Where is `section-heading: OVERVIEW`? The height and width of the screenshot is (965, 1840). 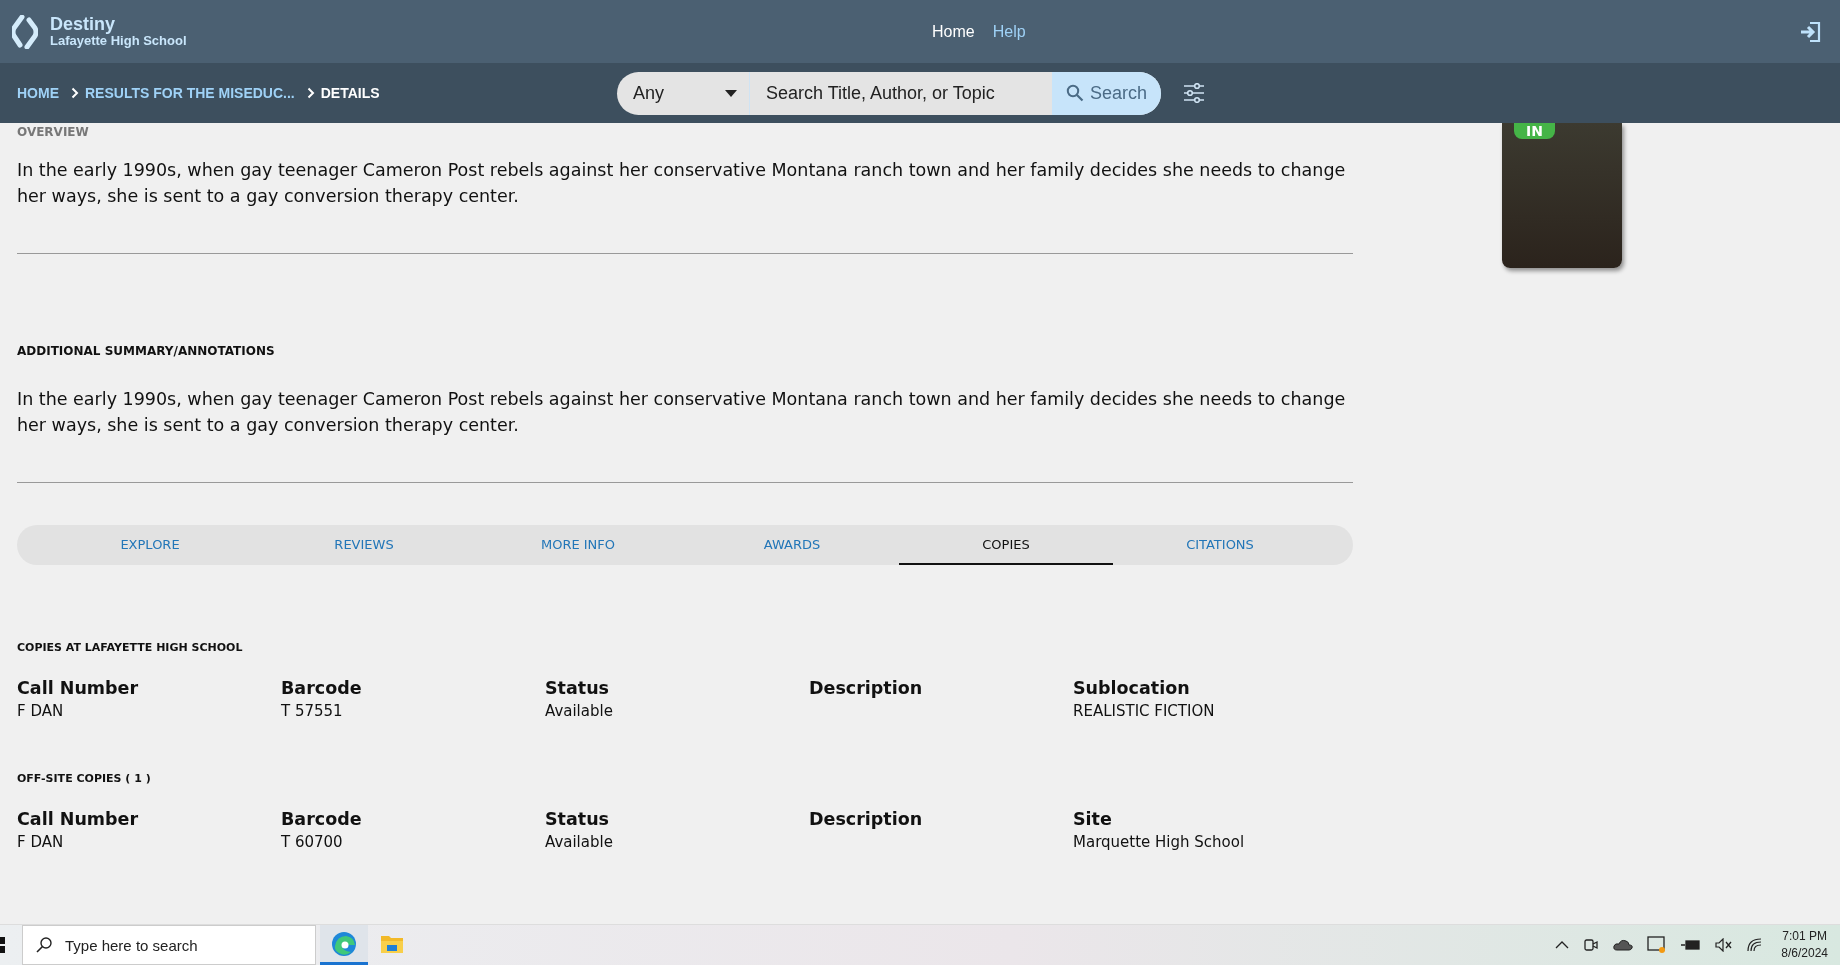
section-heading: OVERVIEW is located at coordinates (53, 132).